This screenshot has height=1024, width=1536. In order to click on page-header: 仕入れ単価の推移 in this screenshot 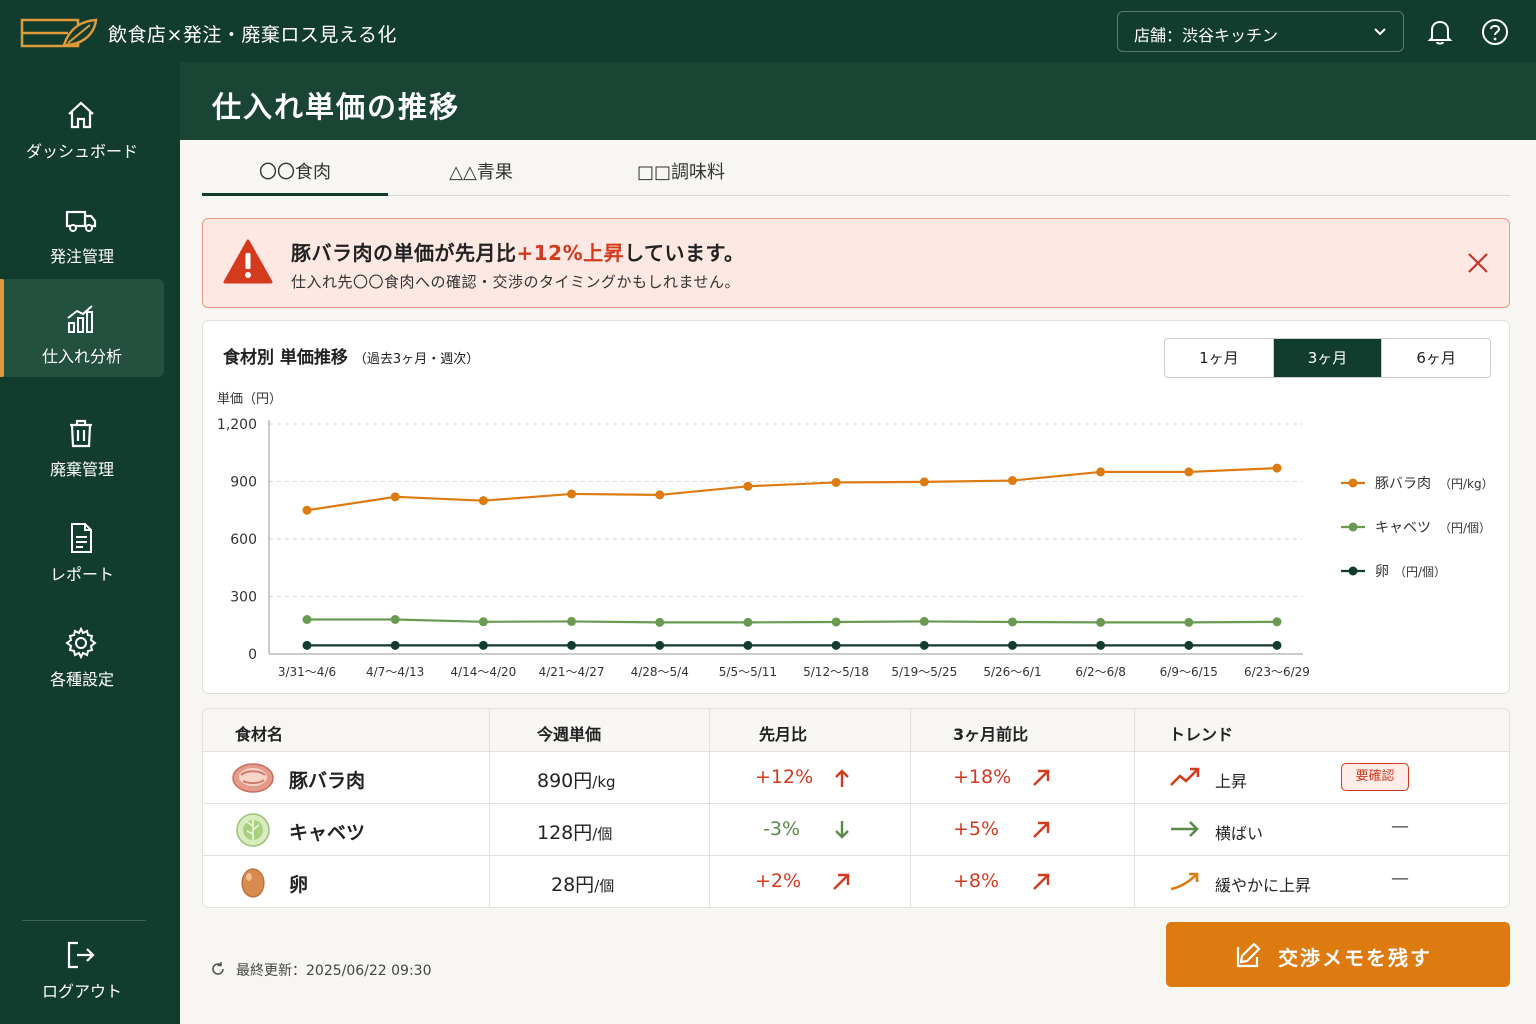, I will do `click(858, 101)`.